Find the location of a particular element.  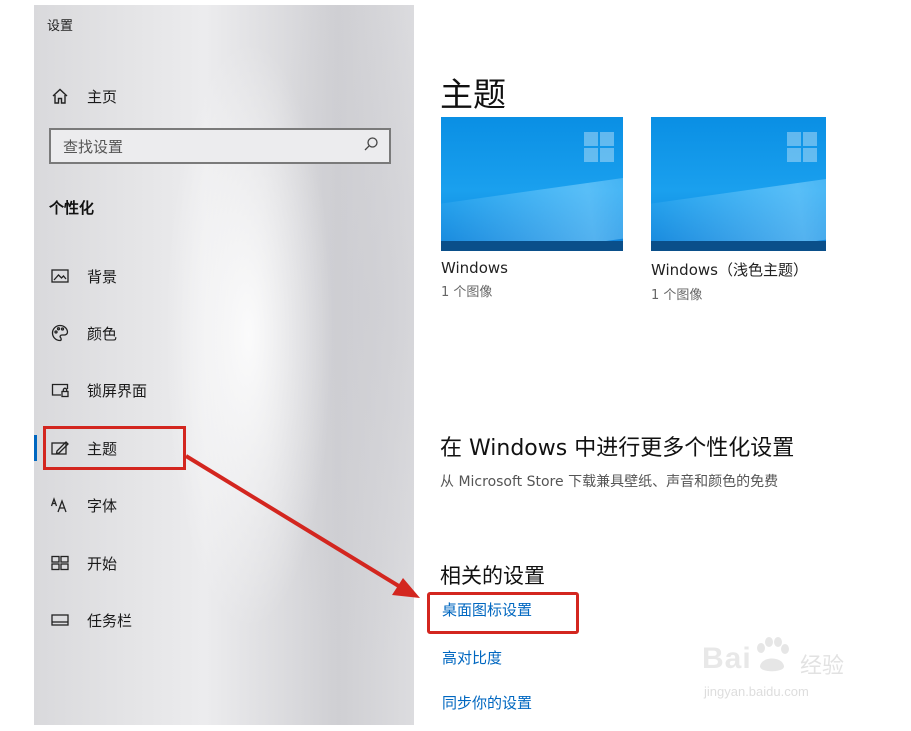

paw-logo-icon is located at coordinates (773, 654).